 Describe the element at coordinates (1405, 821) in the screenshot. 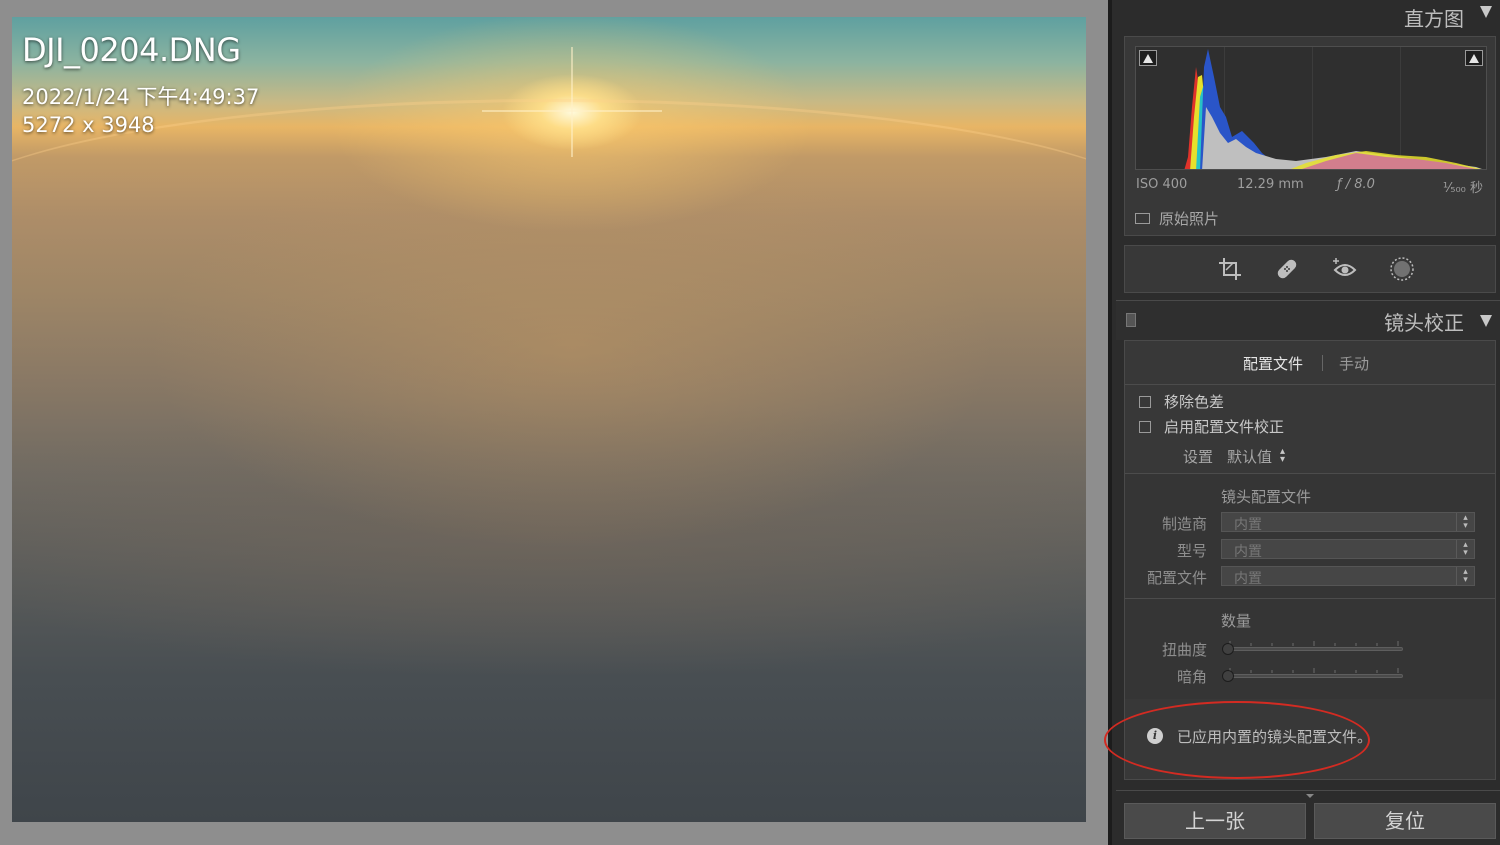

I see `reset-button: 复位` at that location.